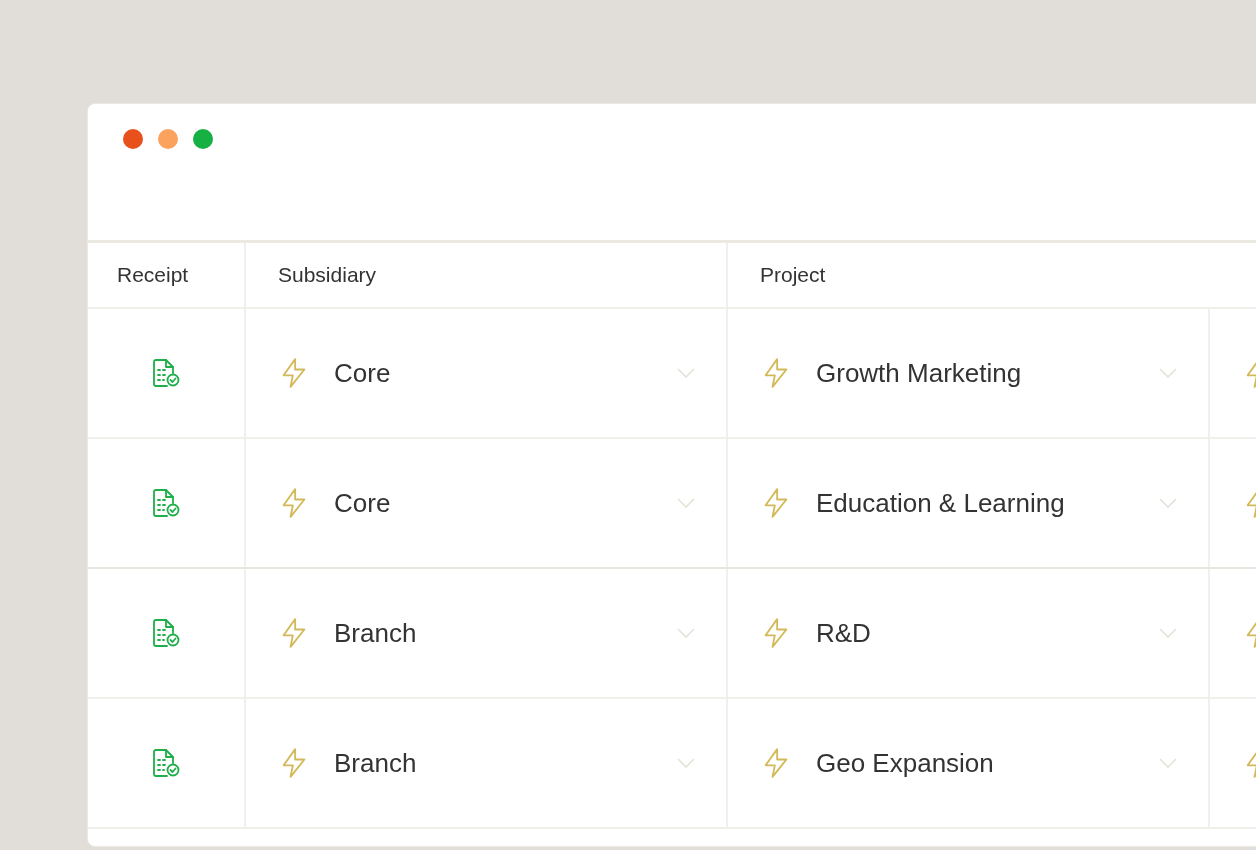 The height and width of the screenshot is (850, 1256). I want to click on column-header: Receipt, so click(167, 275).